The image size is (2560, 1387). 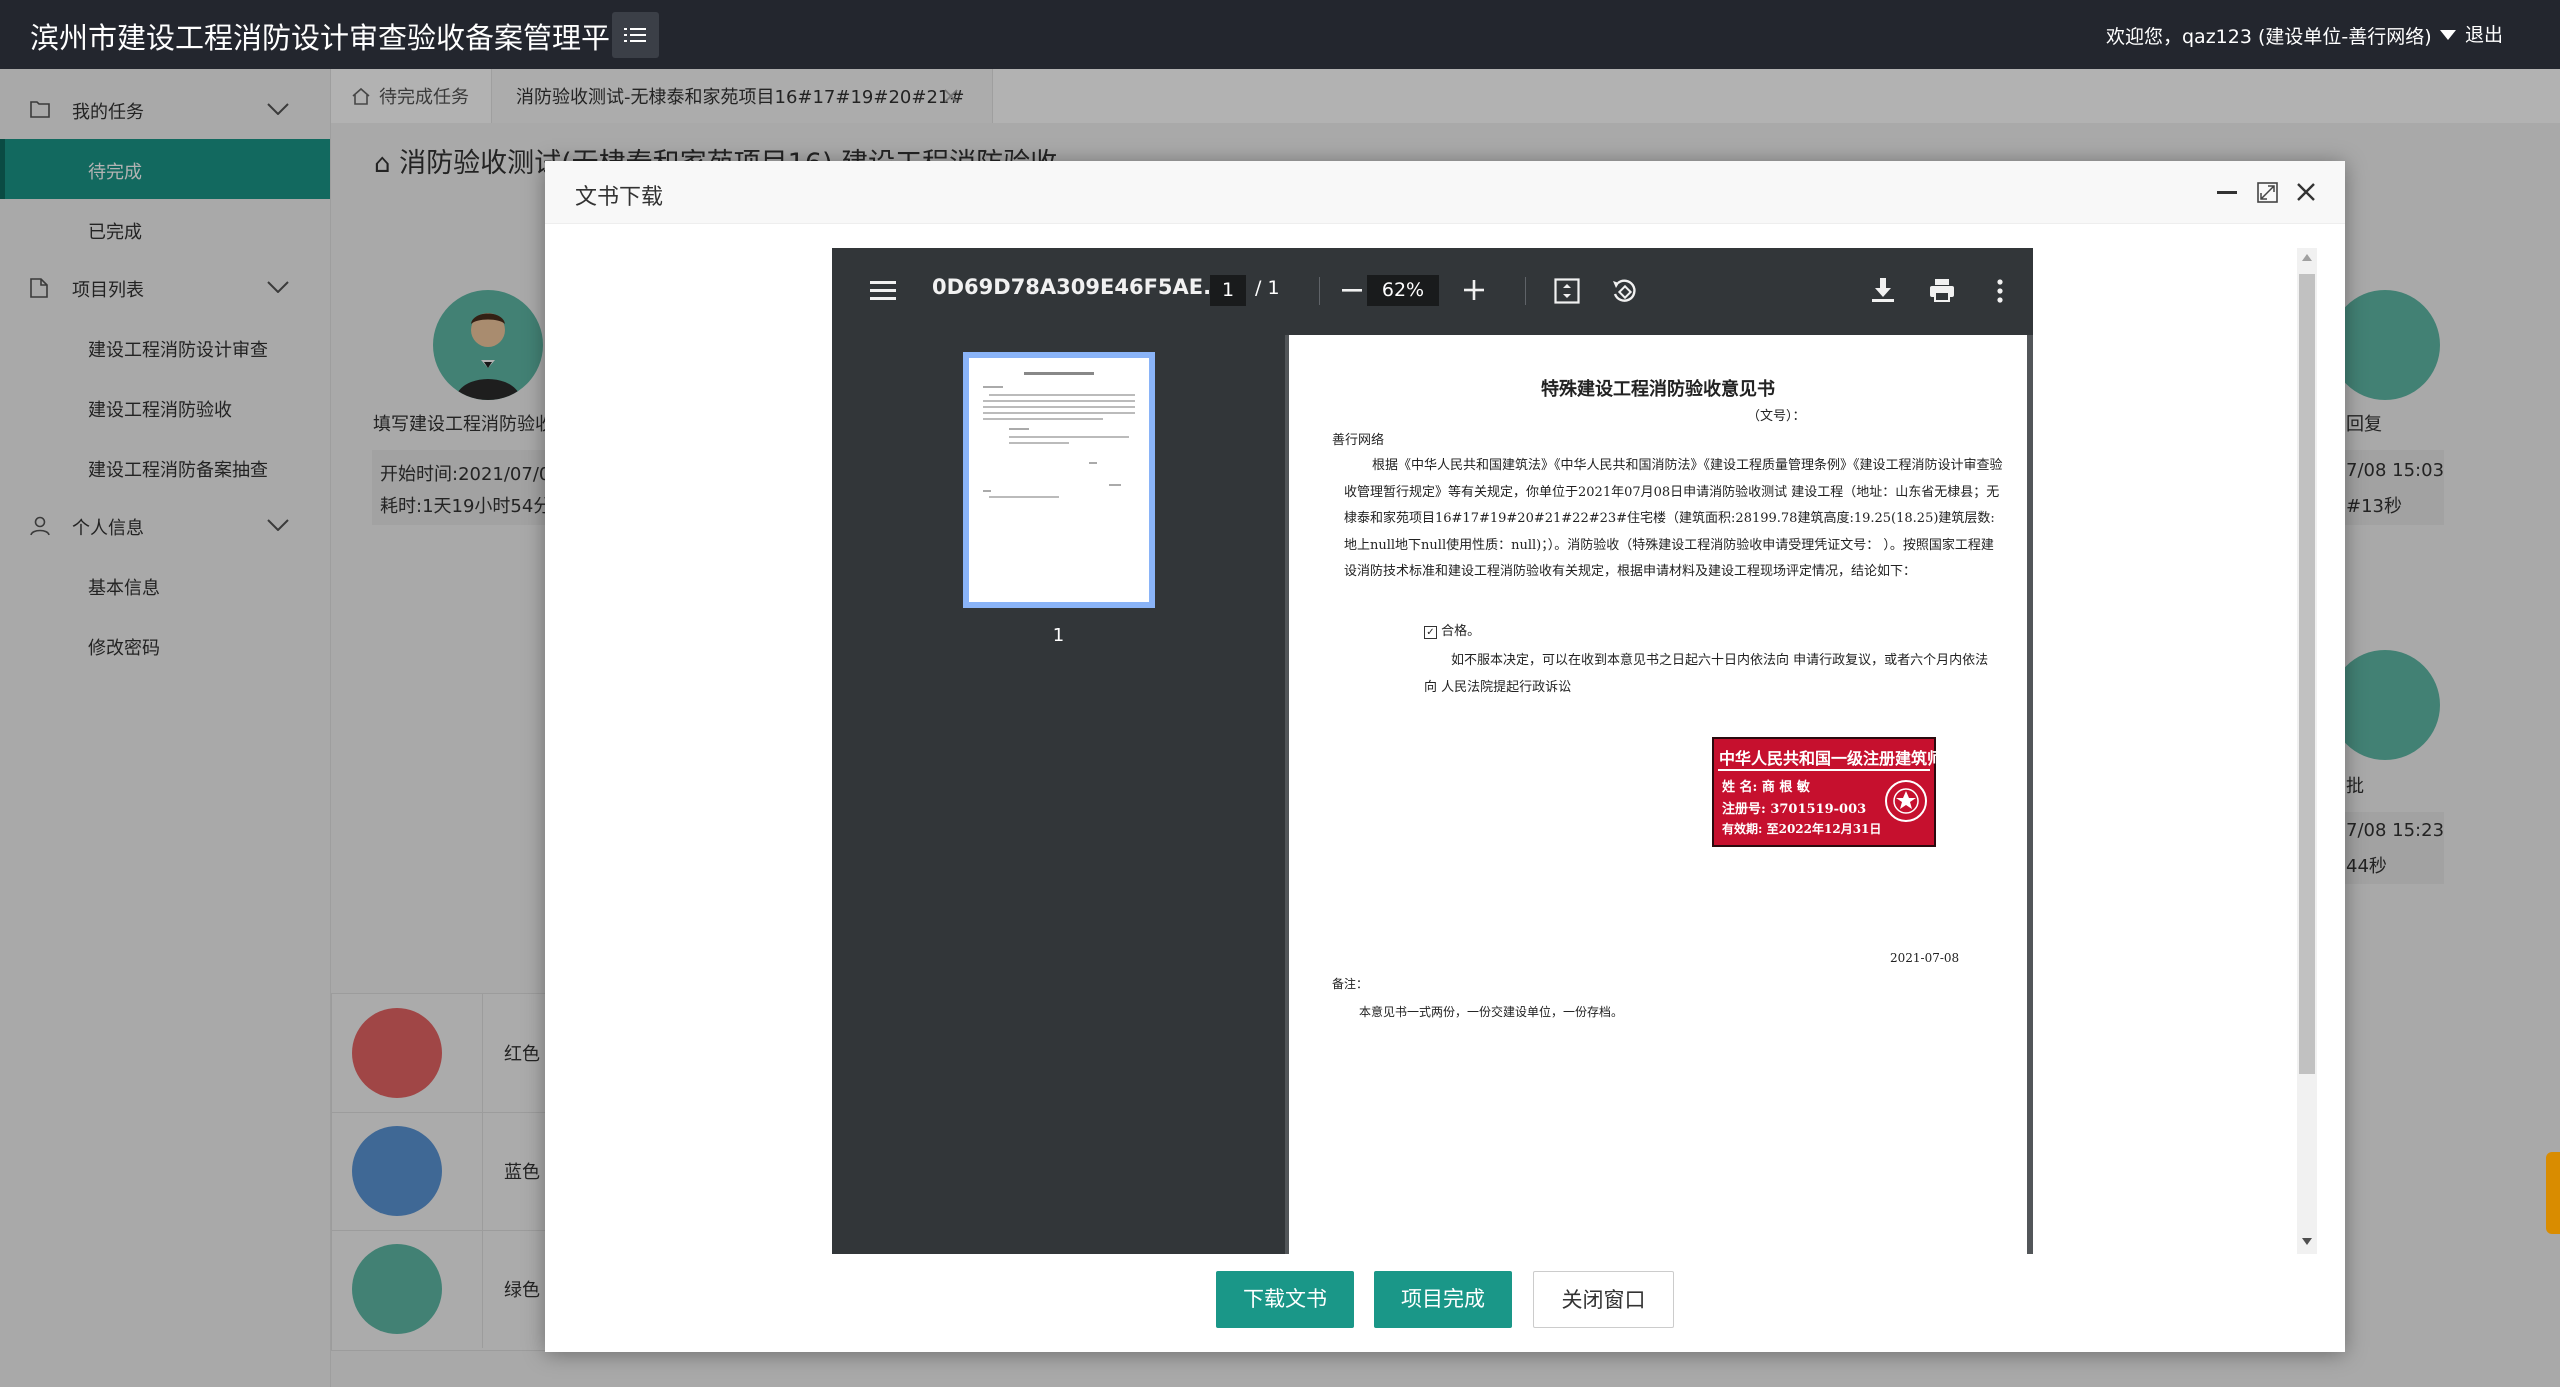 I want to click on remarks-text: 本意见书一式两份，一份交建设单位，一份存档。, so click(x=1491, y=1012).